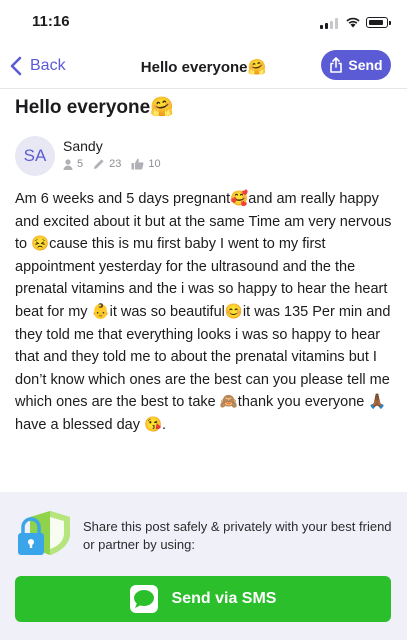 This screenshot has width=407, height=640. What do you see at coordinates (203, 22) in the screenshot?
I see `status-bar: 11:16` at bounding box center [203, 22].